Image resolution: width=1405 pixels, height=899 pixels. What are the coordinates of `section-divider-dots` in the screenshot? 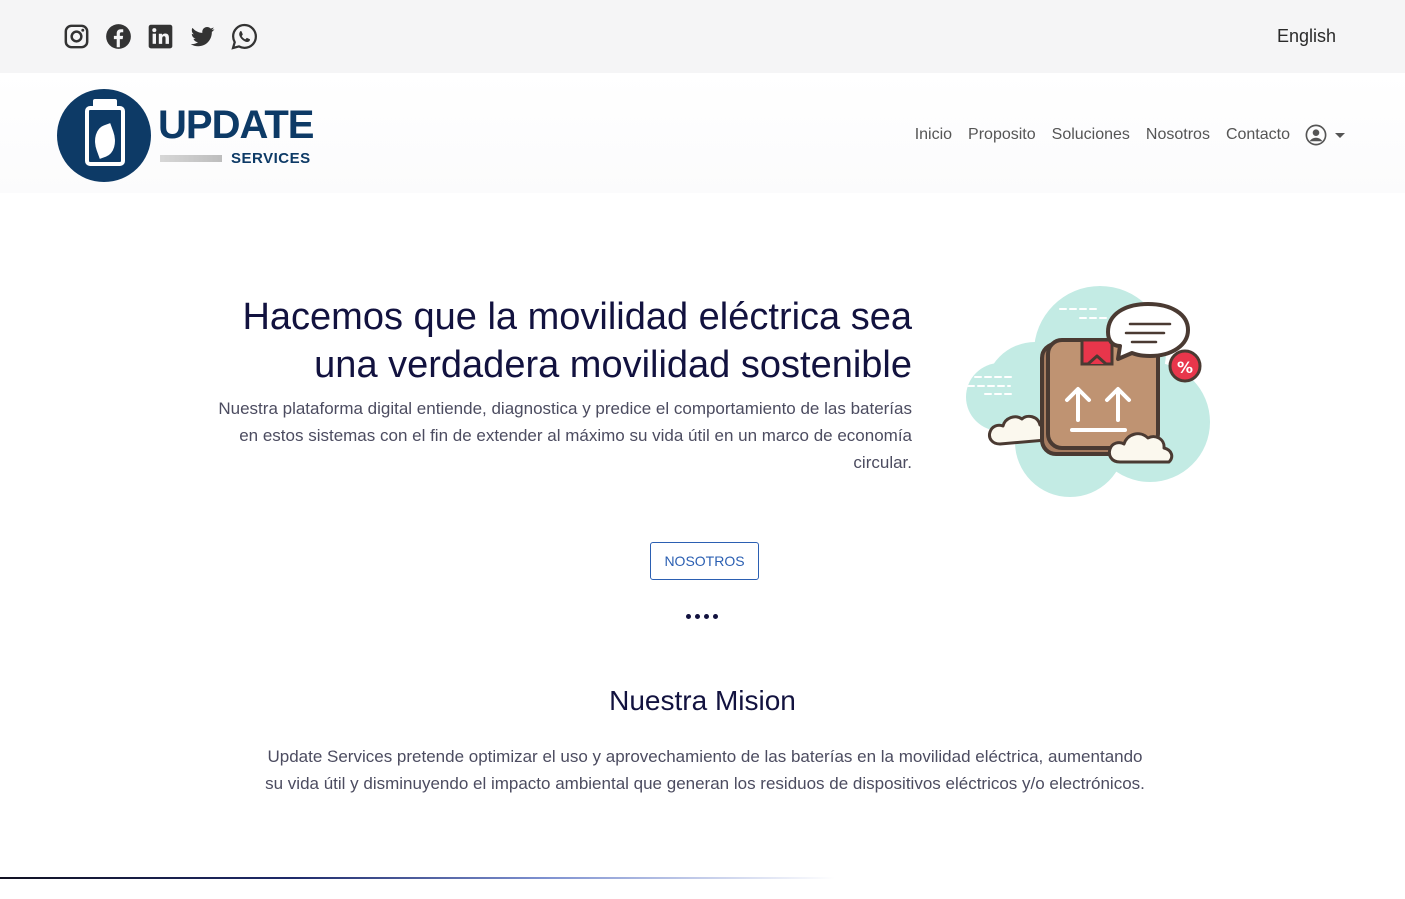 It's located at (702, 616).